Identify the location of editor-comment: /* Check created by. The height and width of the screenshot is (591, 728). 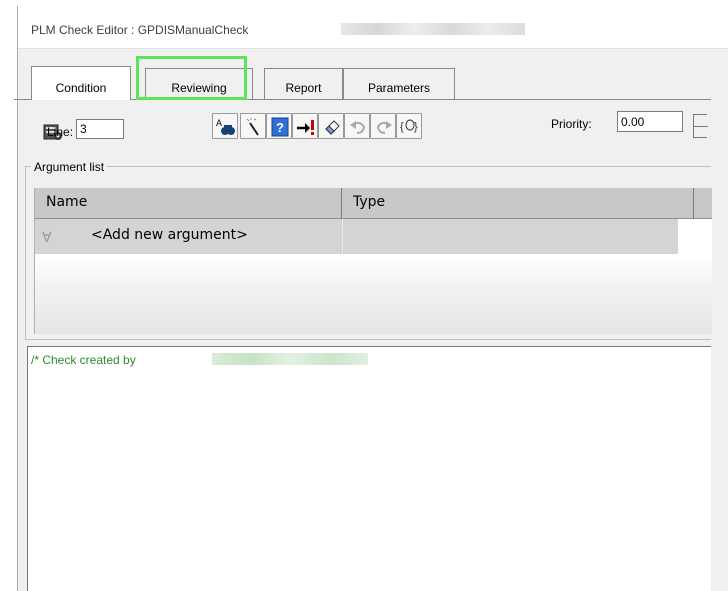
(83, 360).